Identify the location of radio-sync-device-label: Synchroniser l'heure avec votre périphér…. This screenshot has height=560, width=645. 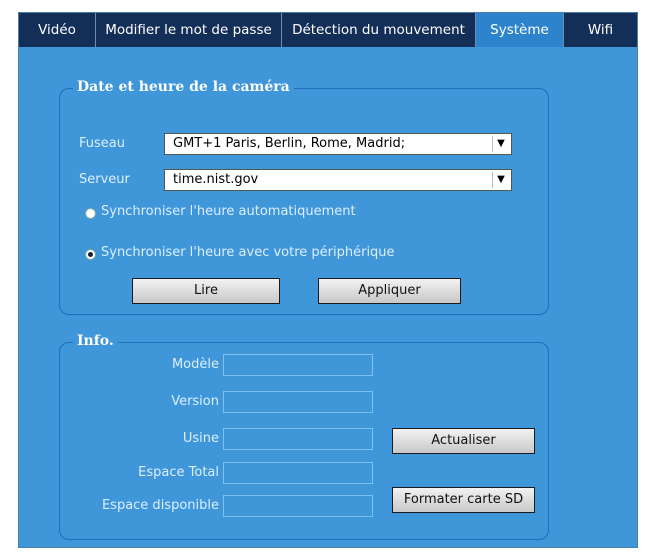
(248, 252).